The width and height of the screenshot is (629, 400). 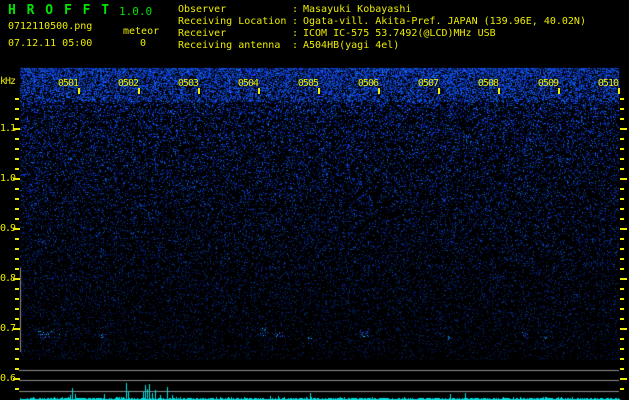 What do you see at coordinates (488, 83) in the screenshot?
I see `time-label-0508: 0508` at bounding box center [488, 83].